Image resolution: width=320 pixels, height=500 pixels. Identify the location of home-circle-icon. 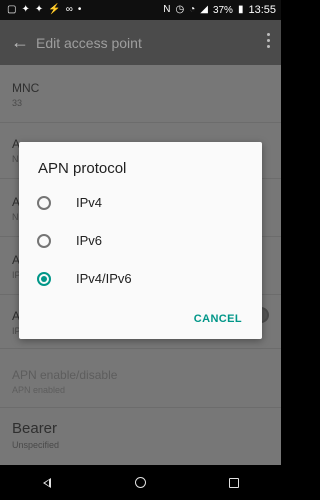
(140, 482).